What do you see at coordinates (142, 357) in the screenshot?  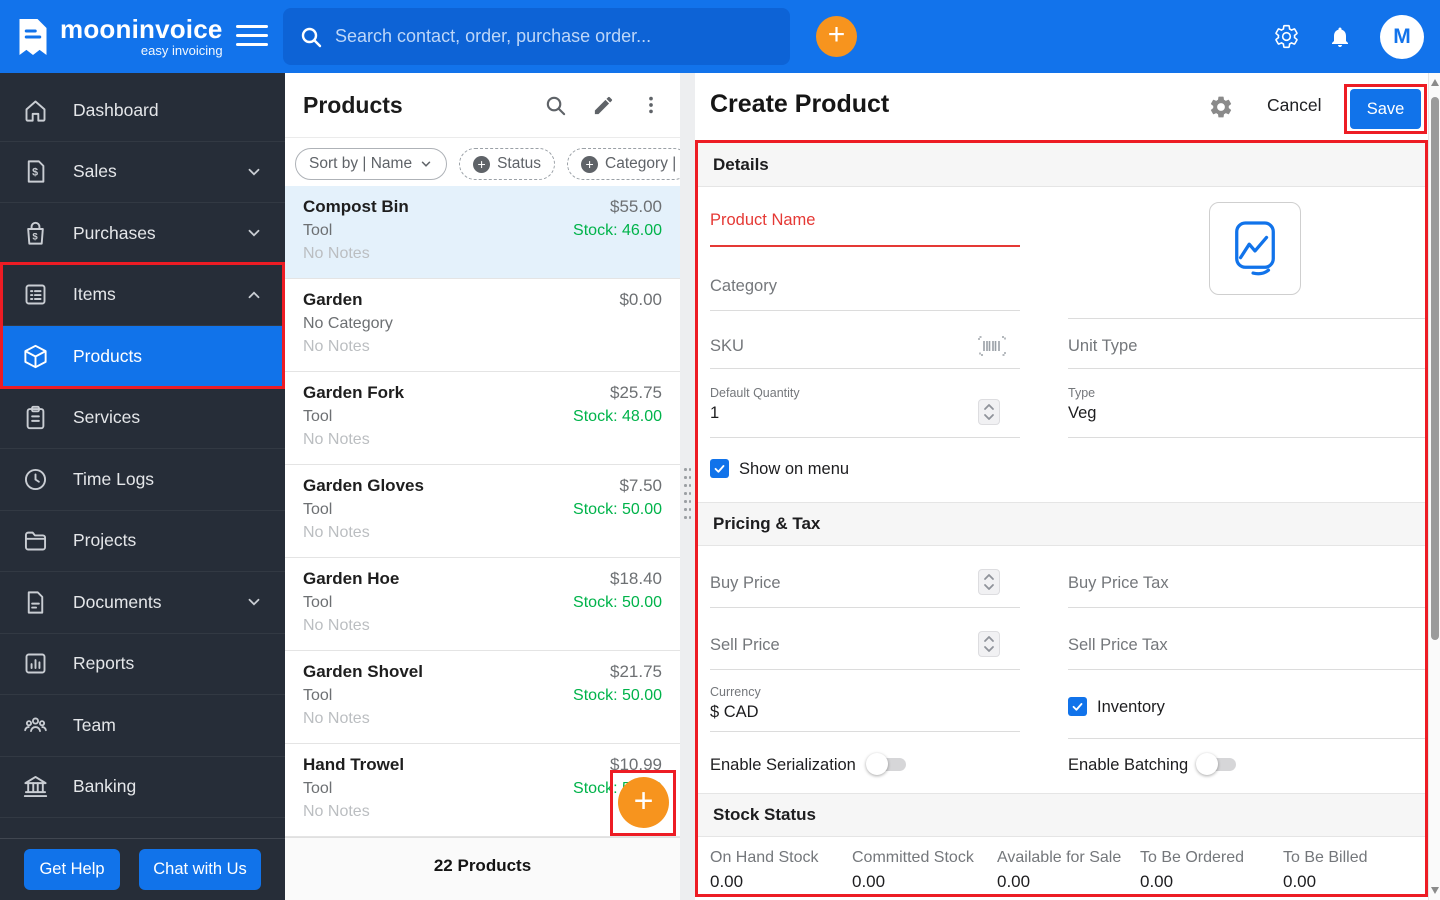 I see `sidebar-item-products: Products` at bounding box center [142, 357].